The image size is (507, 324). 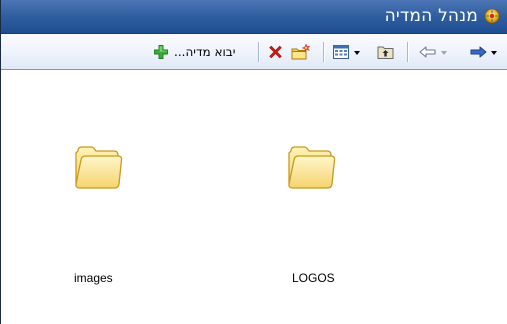 What do you see at coordinates (93, 278) in the screenshot?
I see `folder-name: images` at bounding box center [93, 278].